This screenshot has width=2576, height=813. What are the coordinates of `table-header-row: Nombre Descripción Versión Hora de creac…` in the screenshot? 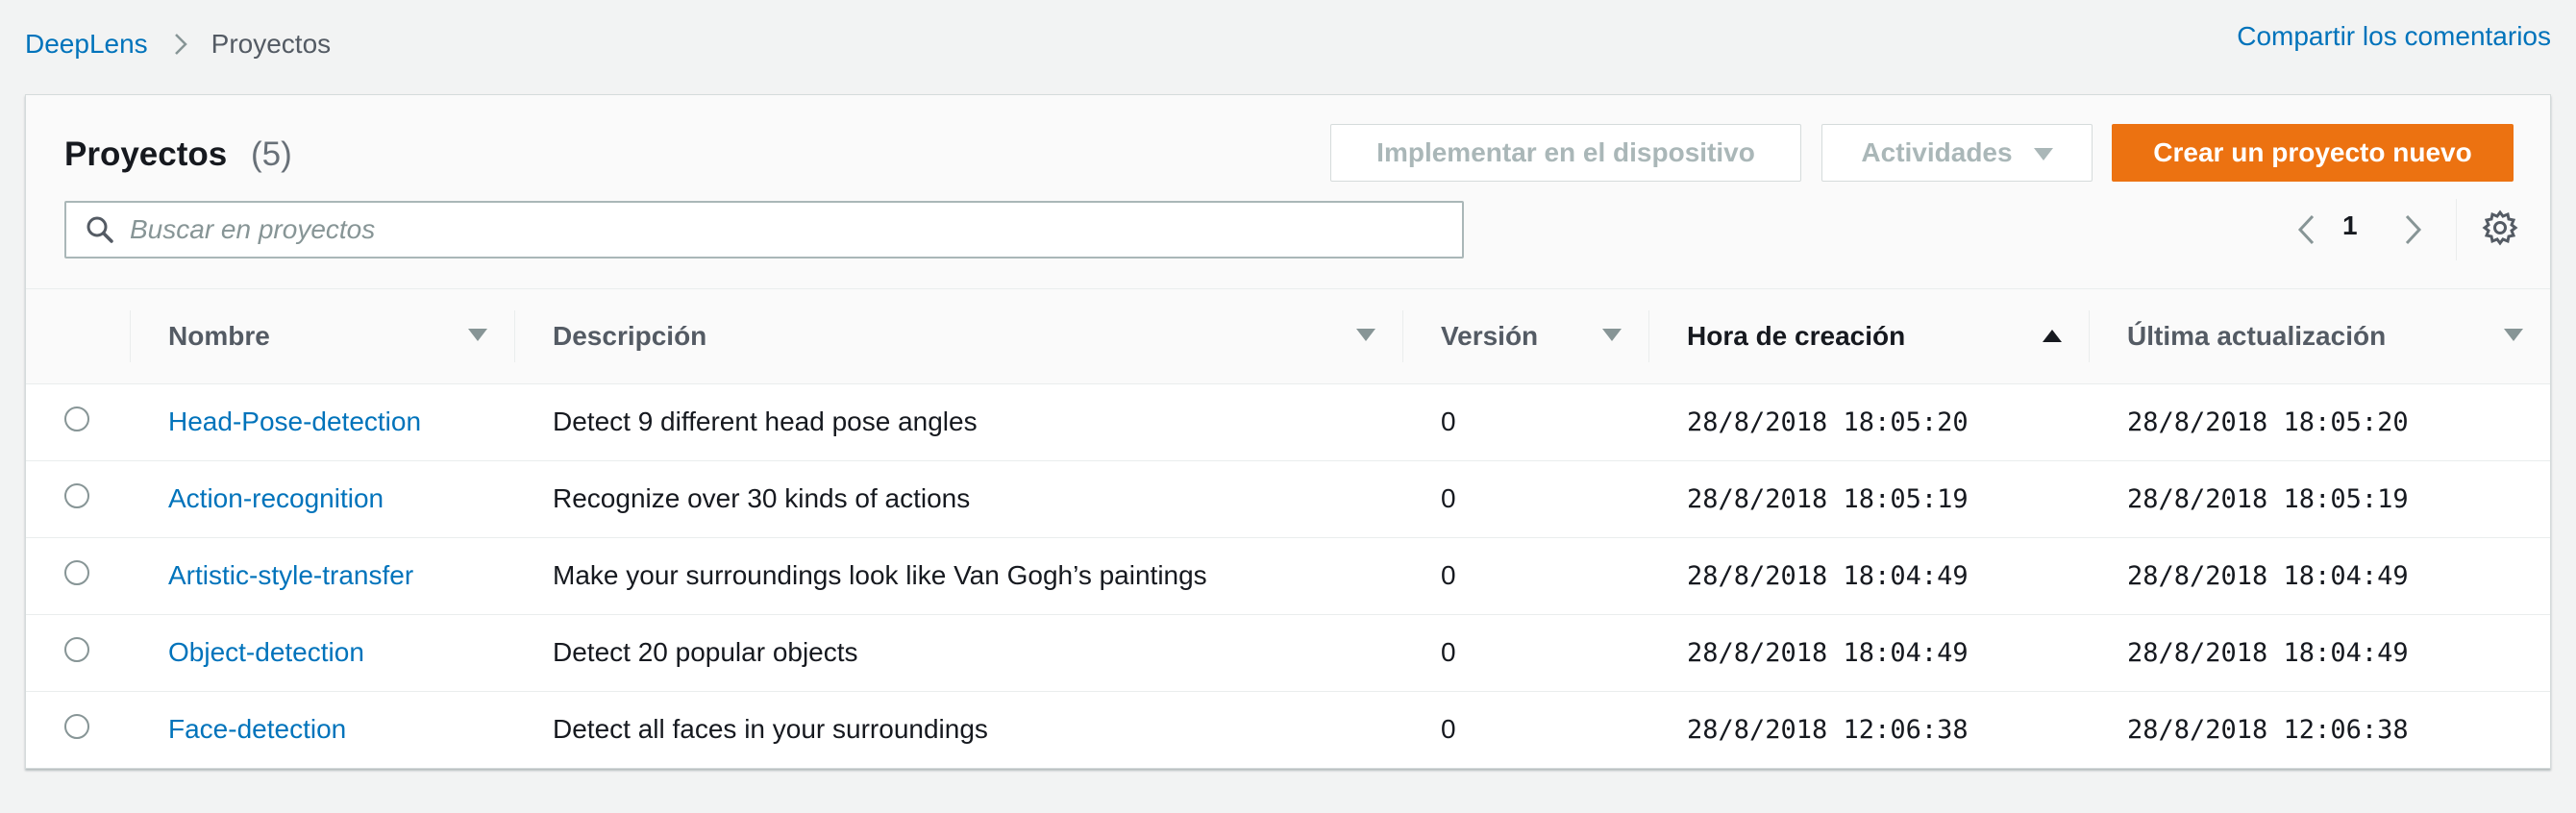 It's located at (1288, 336).